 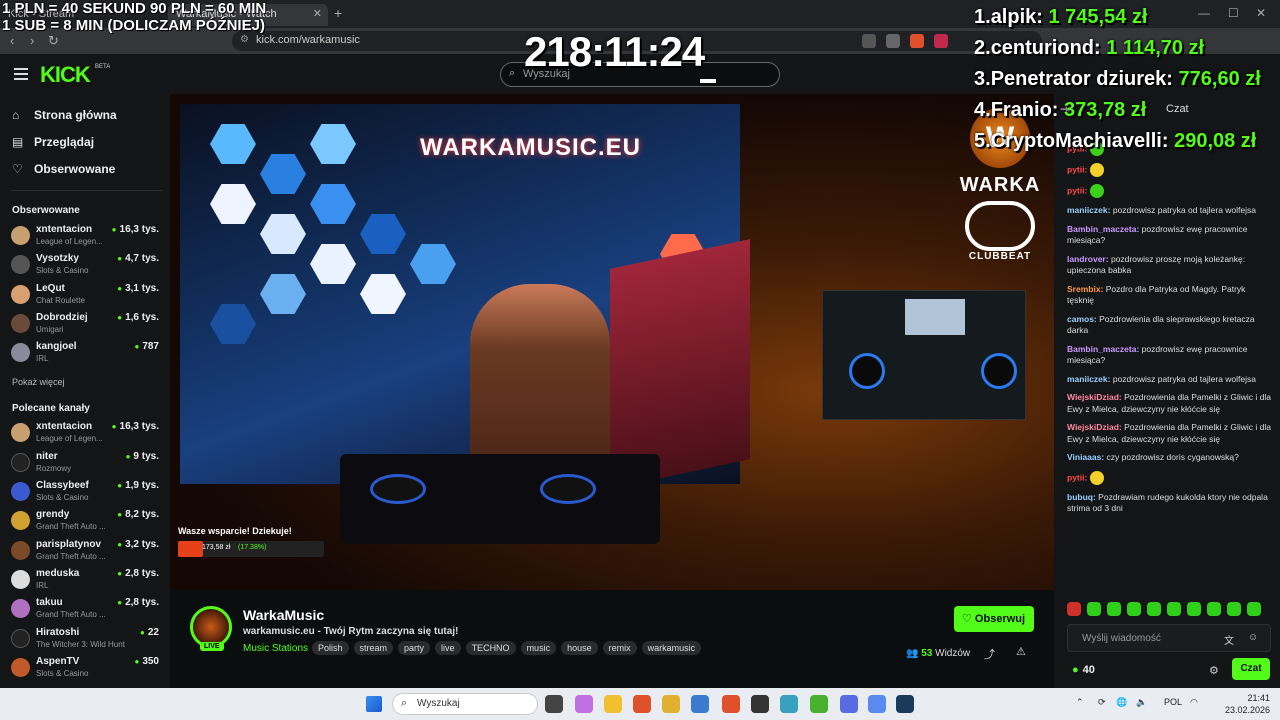 What do you see at coordinates (1229, 639) in the screenshot?
I see `translate-icon: 文` at bounding box center [1229, 639].